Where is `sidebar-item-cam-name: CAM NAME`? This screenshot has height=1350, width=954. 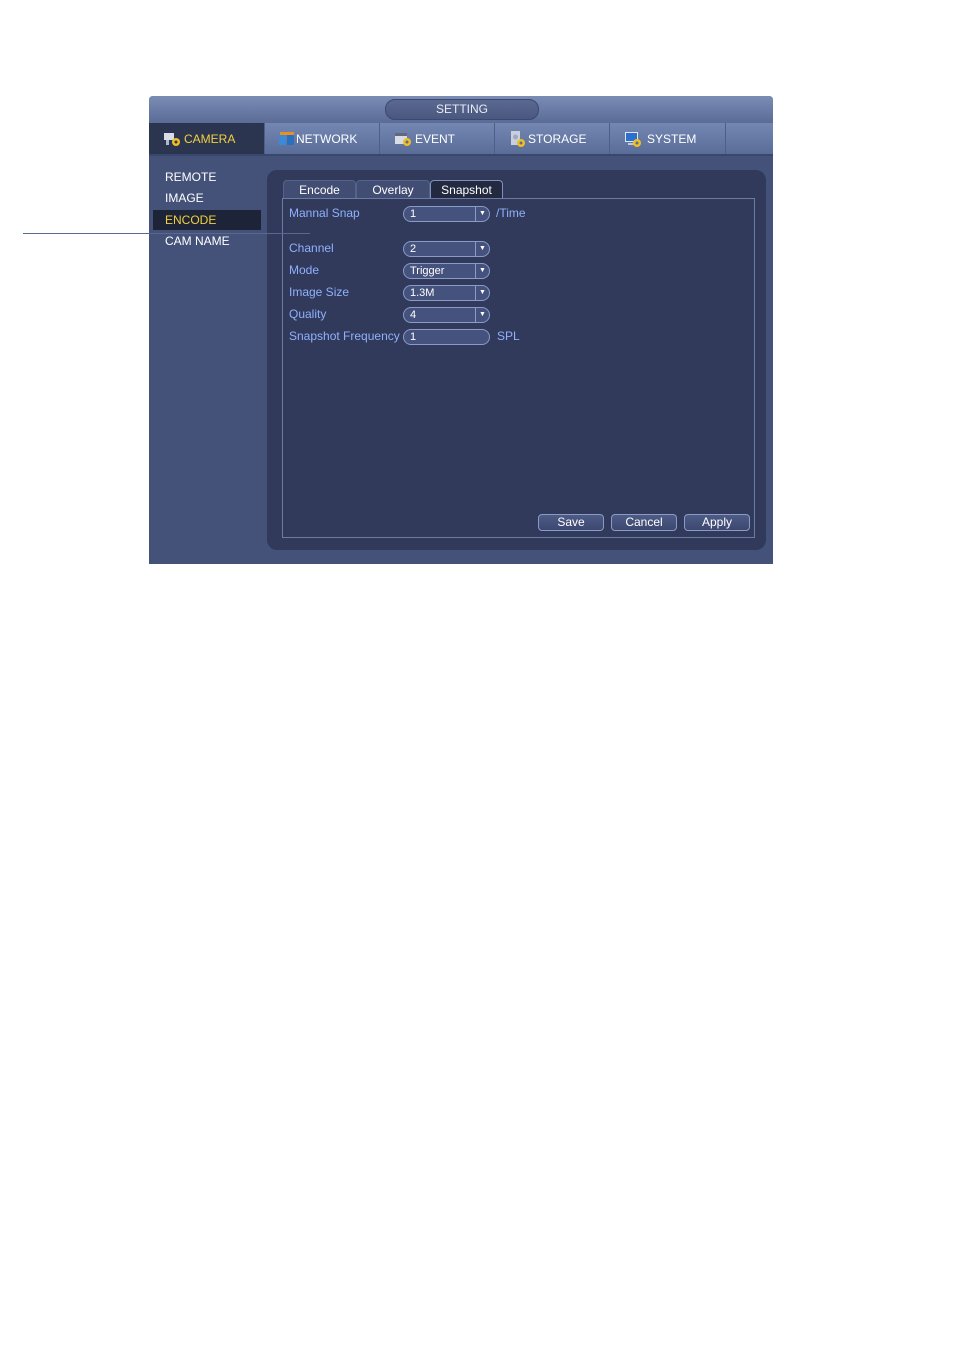 sidebar-item-cam-name: CAM NAME is located at coordinates (207, 241).